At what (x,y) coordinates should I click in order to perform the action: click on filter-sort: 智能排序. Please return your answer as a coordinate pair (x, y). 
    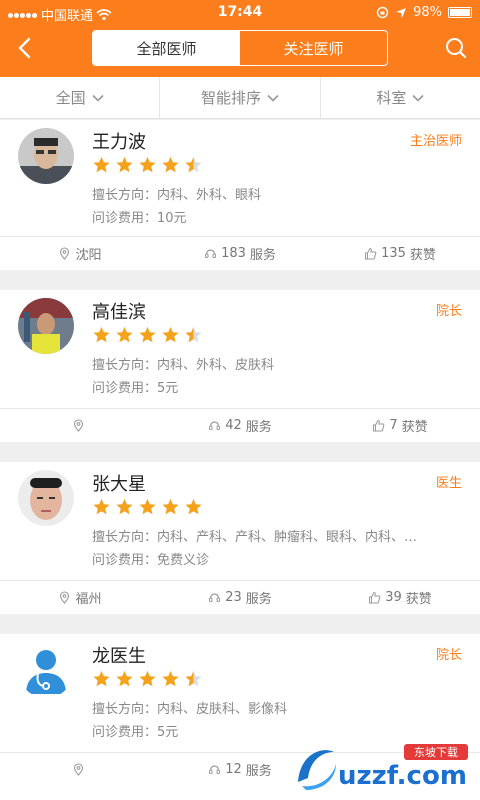
    Looking at the image, I should click on (240, 97).